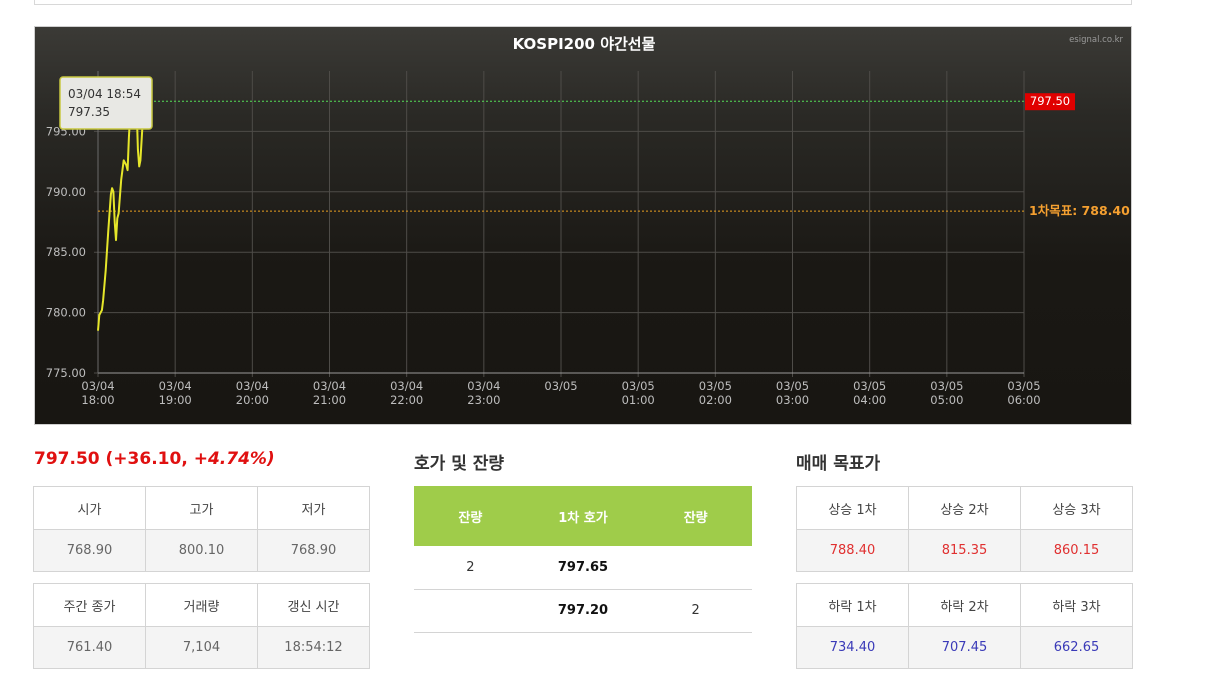  What do you see at coordinates (201, 550) in the screenshot?
I see `high-value: 800.10` at bounding box center [201, 550].